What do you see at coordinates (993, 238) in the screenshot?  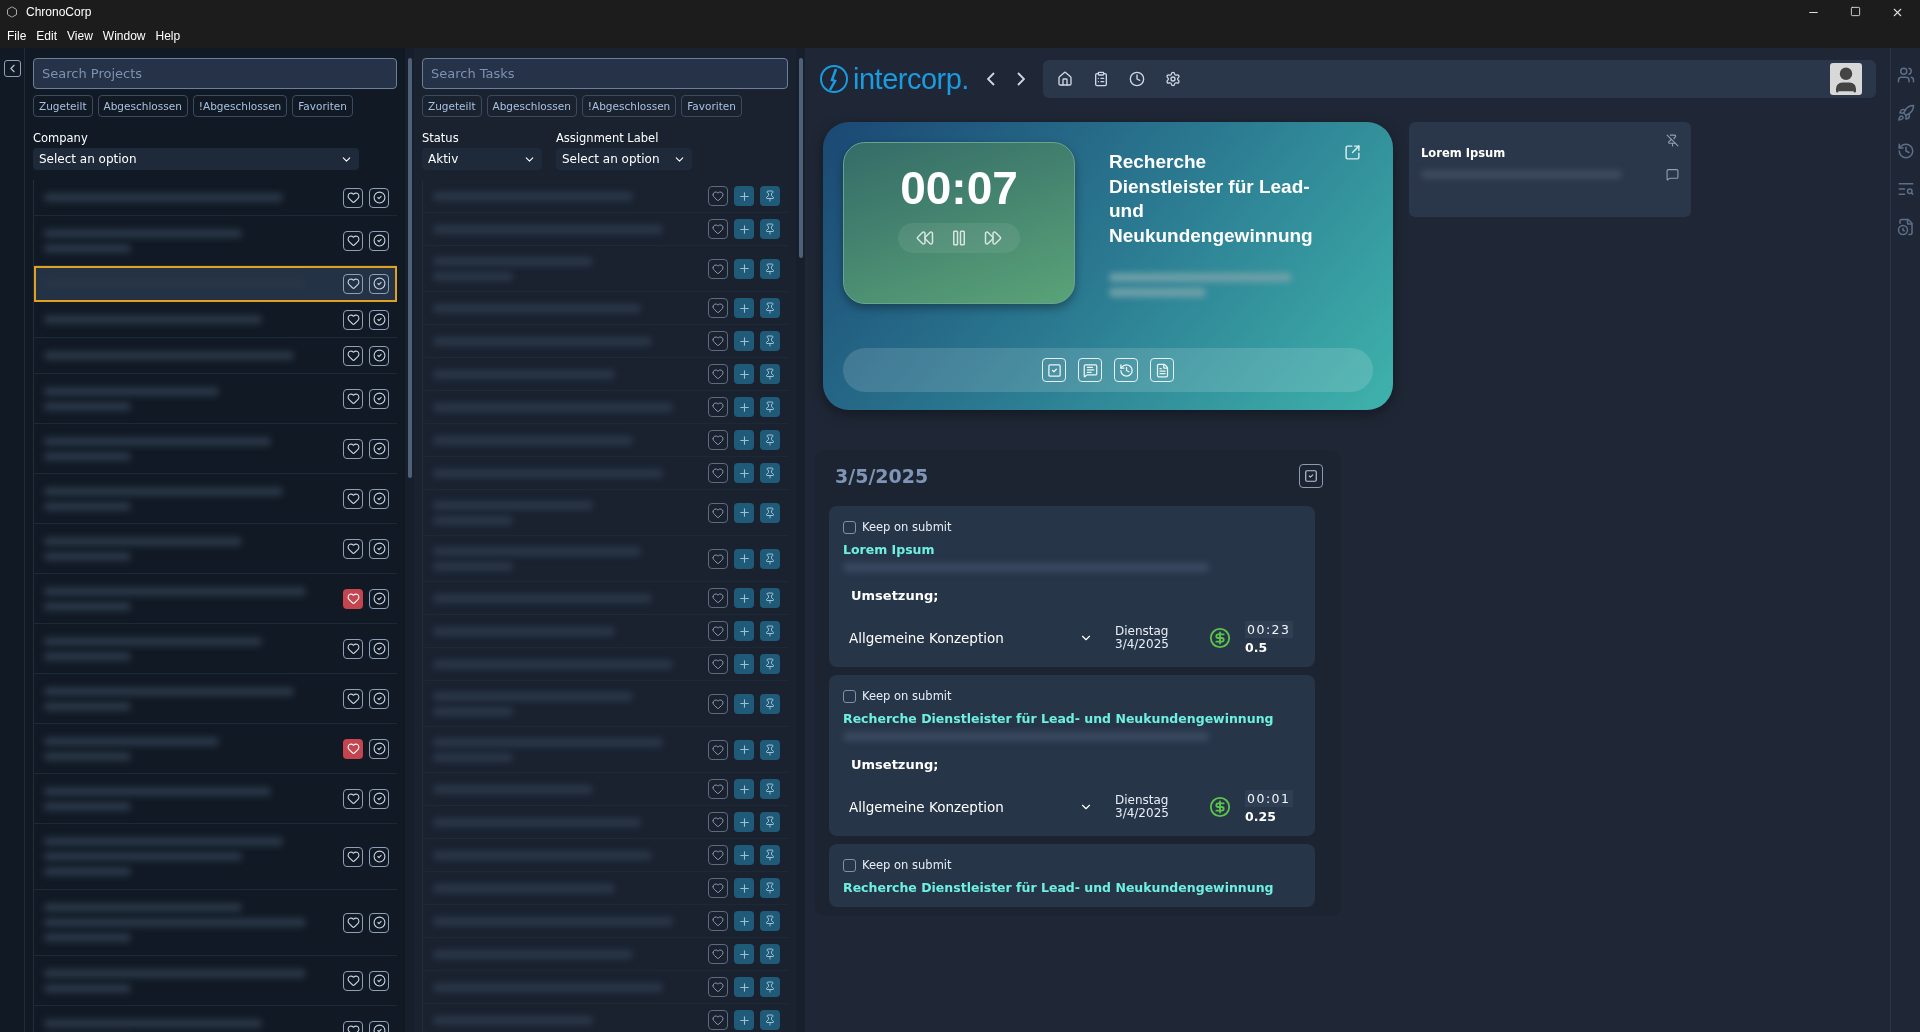 I see `fast-forward-button` at bounding box center [993, 238].